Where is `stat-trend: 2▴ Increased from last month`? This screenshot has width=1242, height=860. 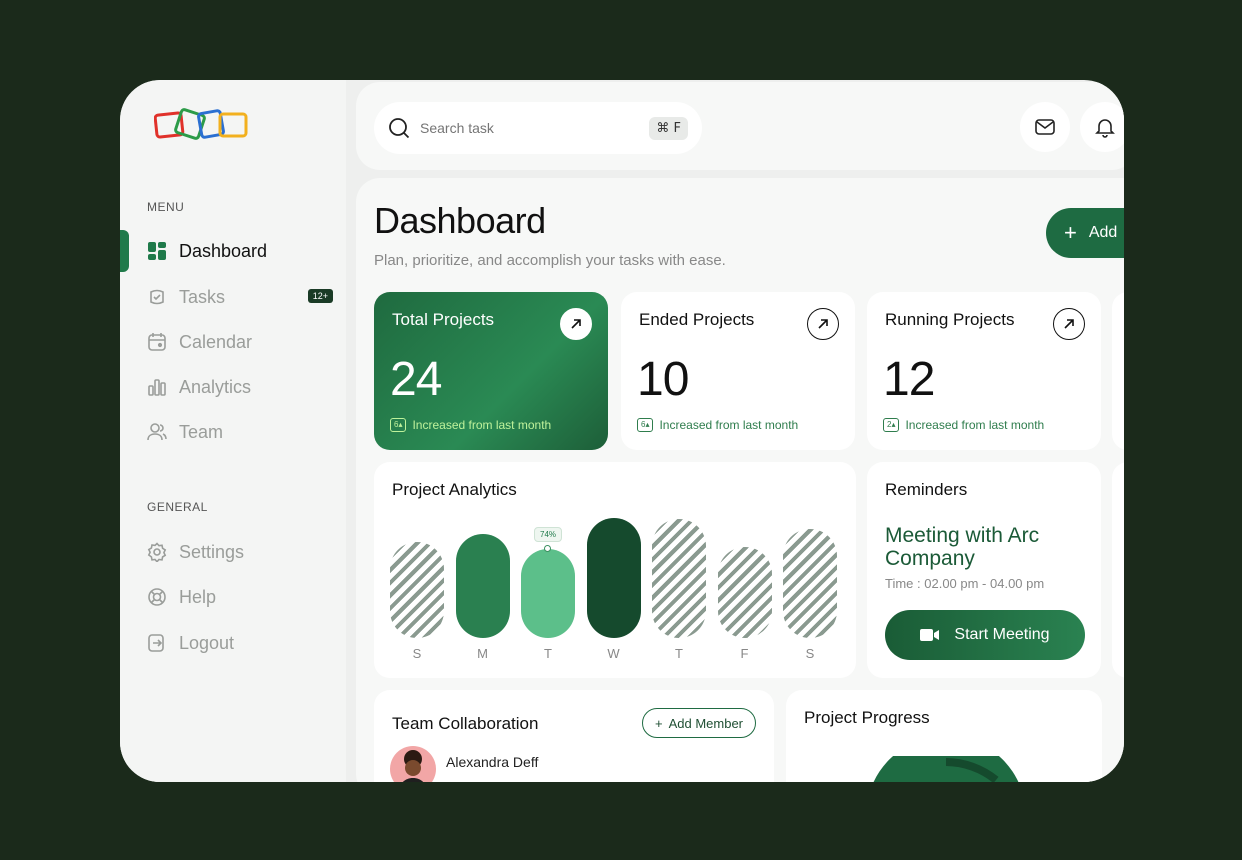
stat-trend: 2▴ Increased from last month is located at coordinates (963, 425).